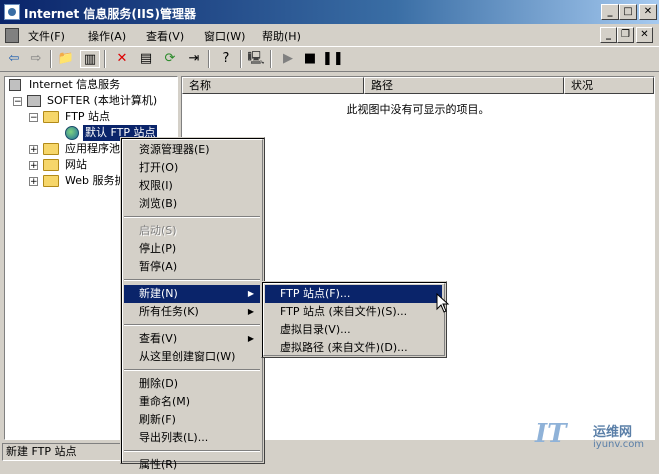 This screenshot has width=659, height=474. Describe the element at coordinates (648, 12) in the screenshot. I see `close-button: ✕` at that location.